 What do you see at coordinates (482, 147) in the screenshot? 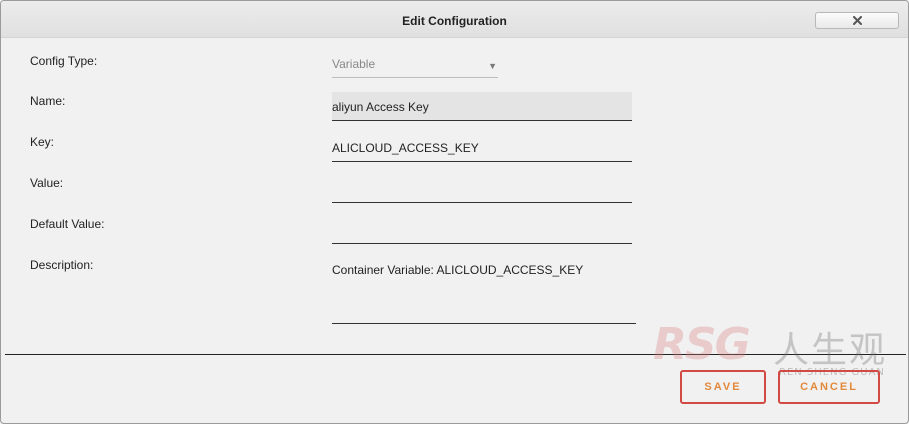
I see `key-field: ALICLOUD_ACCESS_KEY` at bounding box center [482, 147].